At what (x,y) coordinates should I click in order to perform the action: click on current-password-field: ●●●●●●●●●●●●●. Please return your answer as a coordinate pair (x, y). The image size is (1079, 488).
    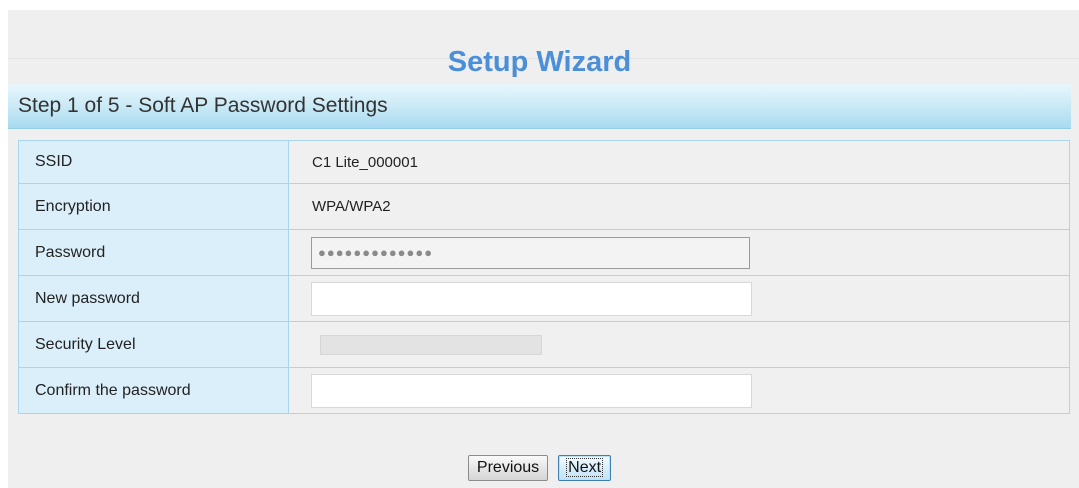
    Looking at the image, I should click on (530, 252).